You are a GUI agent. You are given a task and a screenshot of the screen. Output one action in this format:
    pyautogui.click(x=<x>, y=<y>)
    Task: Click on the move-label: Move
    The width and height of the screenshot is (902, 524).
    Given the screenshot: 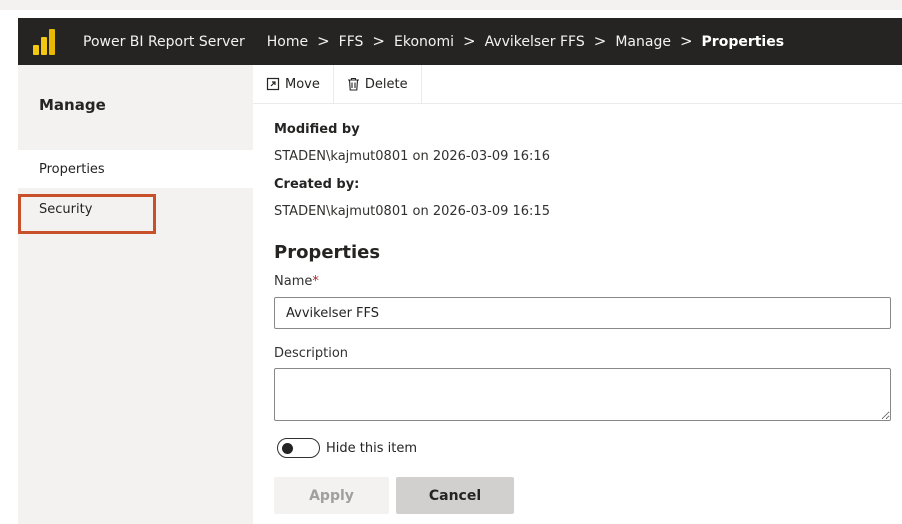 What is the action you would take?
    pyautogui.click(x=302, y=84)
    